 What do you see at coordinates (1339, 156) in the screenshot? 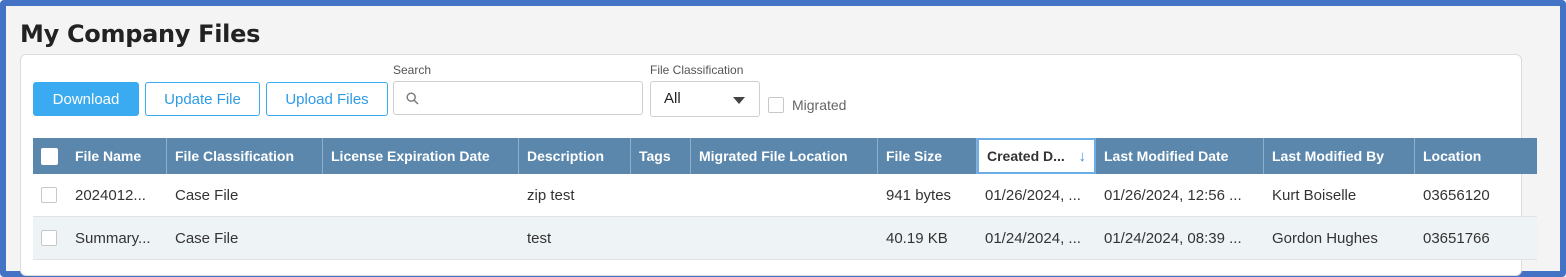
I see `column-last-modified-by: Last Modified By` at bounding box center [1339, 156].